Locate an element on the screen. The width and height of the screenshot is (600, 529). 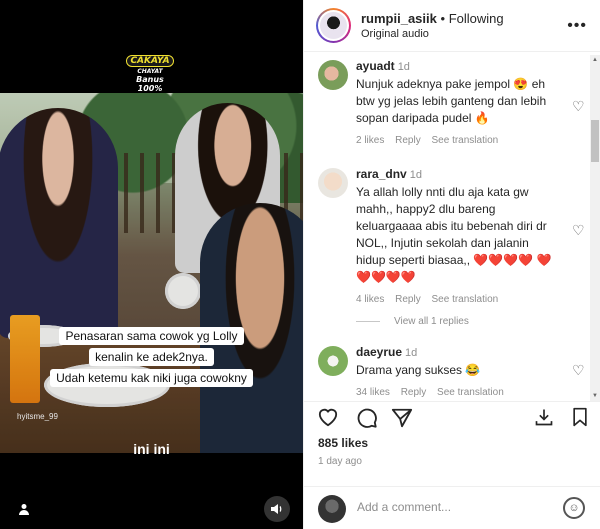
comment-bubble-icon is located at coordinates (367, 419).